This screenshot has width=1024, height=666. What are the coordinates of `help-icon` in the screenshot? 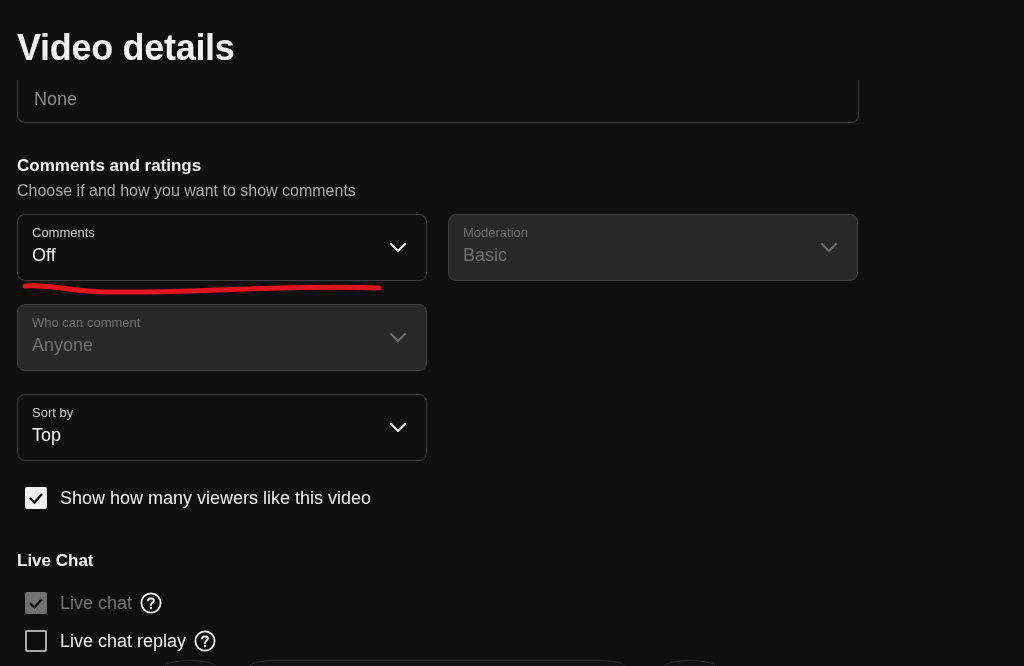 It's located at (205, 641).